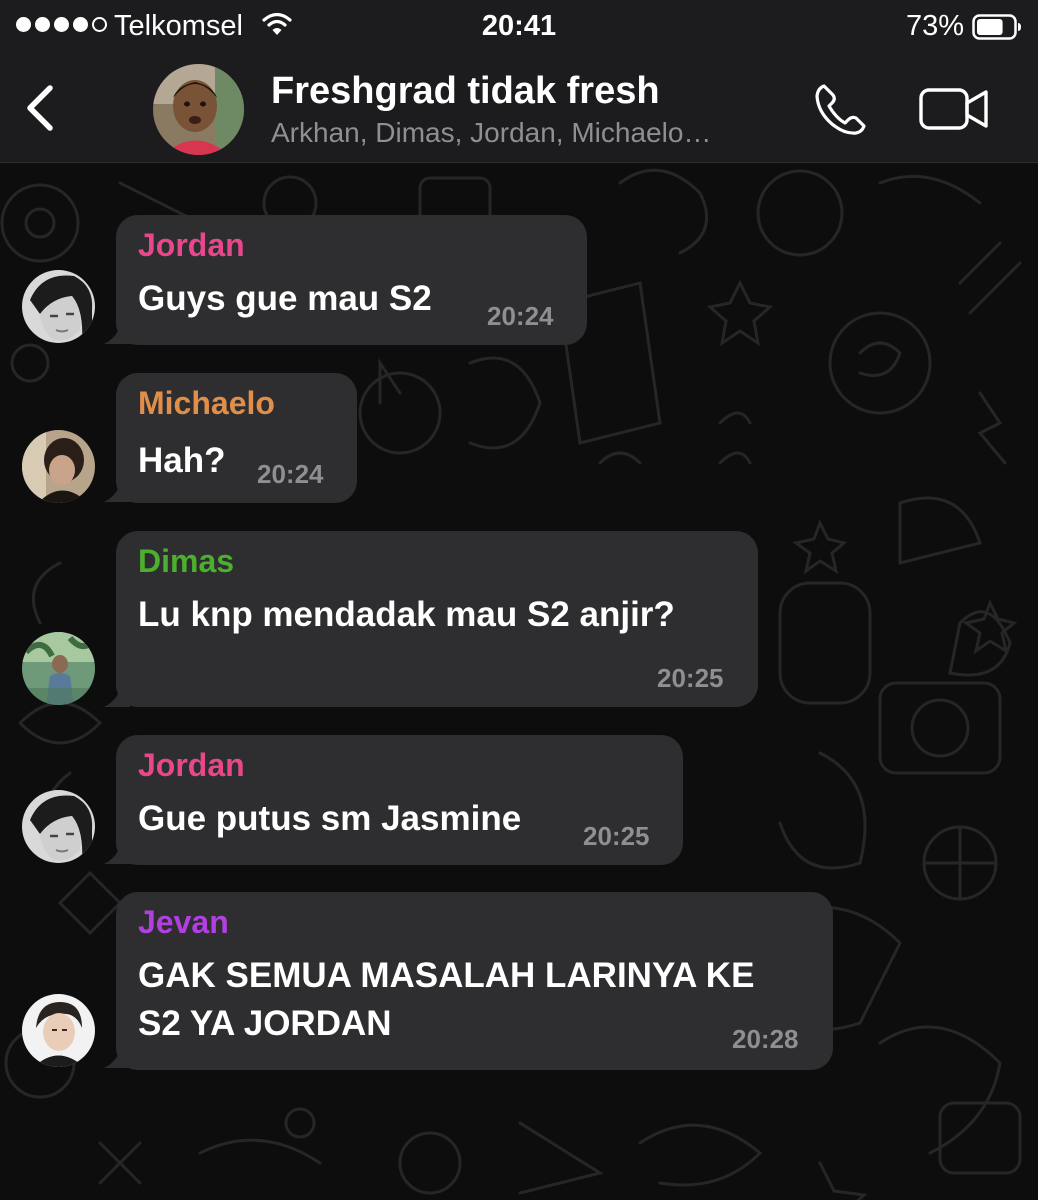 This screenshot has height=1200, width=1038. I want to click on voice-call-button, so click(840, 110).